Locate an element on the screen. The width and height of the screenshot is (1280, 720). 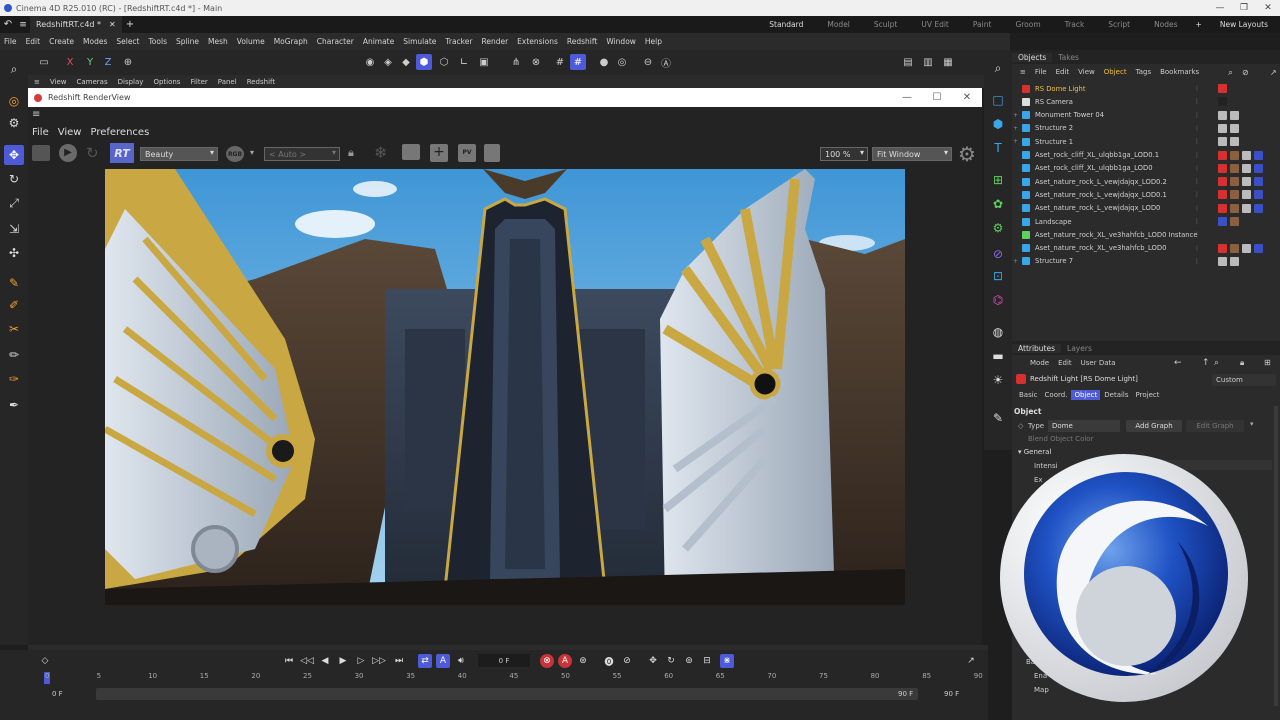
new-layout-plus-icon: + is located at coordinates (1199, 24).